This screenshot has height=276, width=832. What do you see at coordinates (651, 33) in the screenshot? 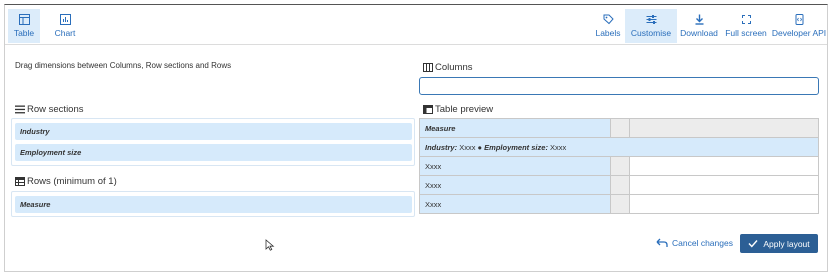
I see `customise-label: Customise` at bounding box center [651, 33].